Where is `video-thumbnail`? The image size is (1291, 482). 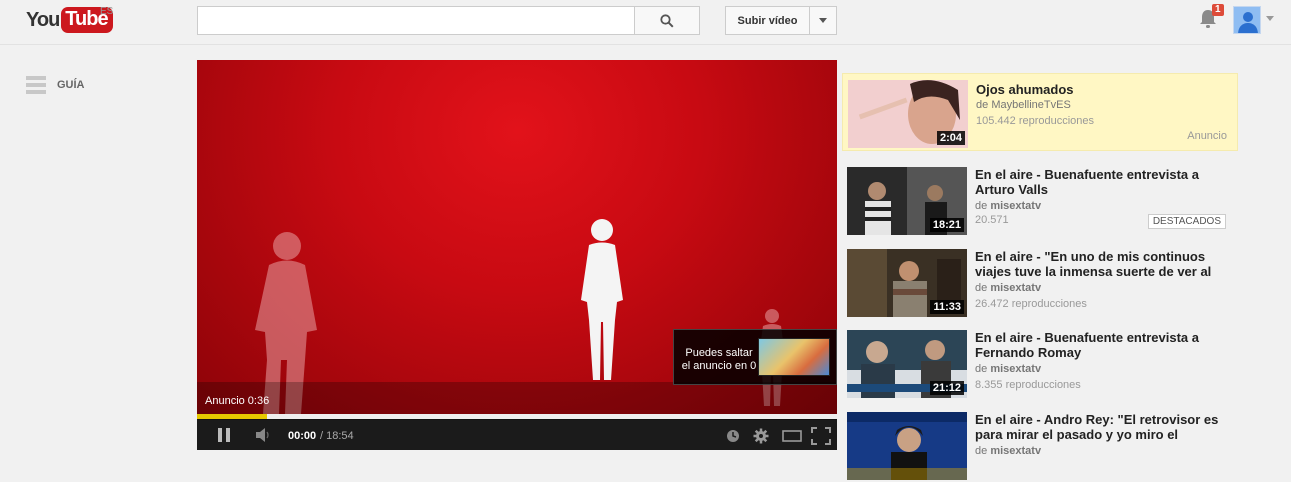 video-thumbnail is located at coordinates (907, 446).